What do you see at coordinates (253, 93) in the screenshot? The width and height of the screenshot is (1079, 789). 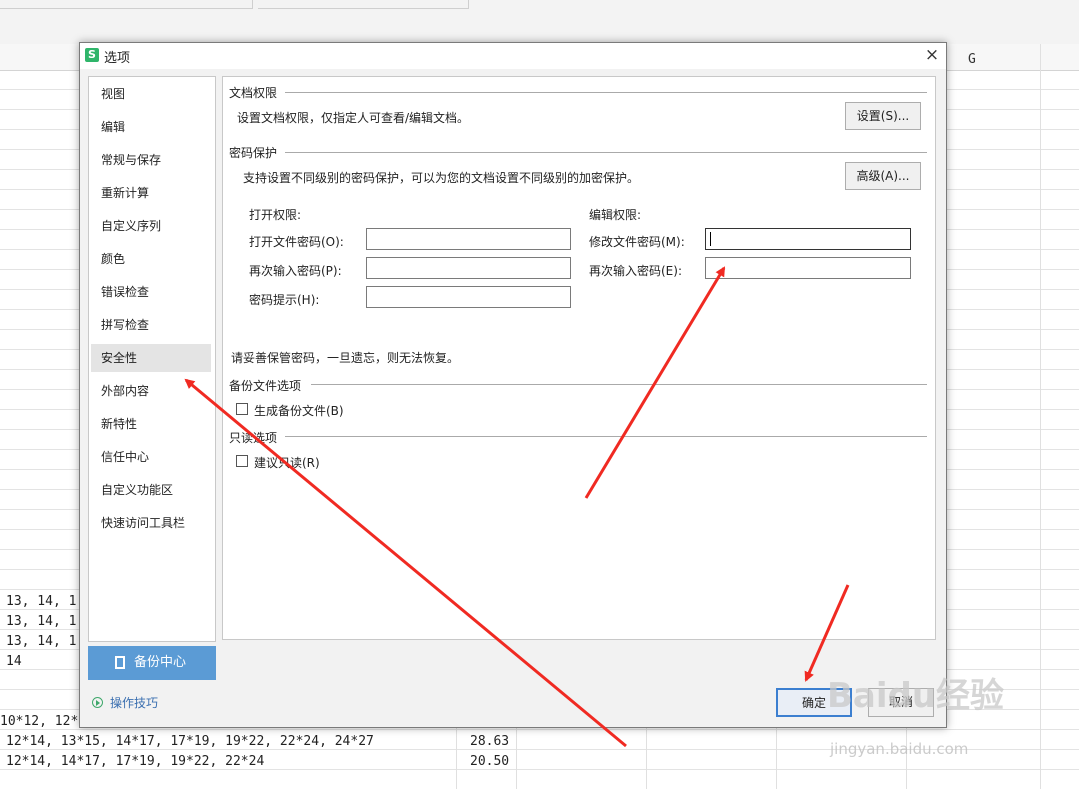 I see `section-title-doc-permission: 文档权限` at bounding box center [253, 93].